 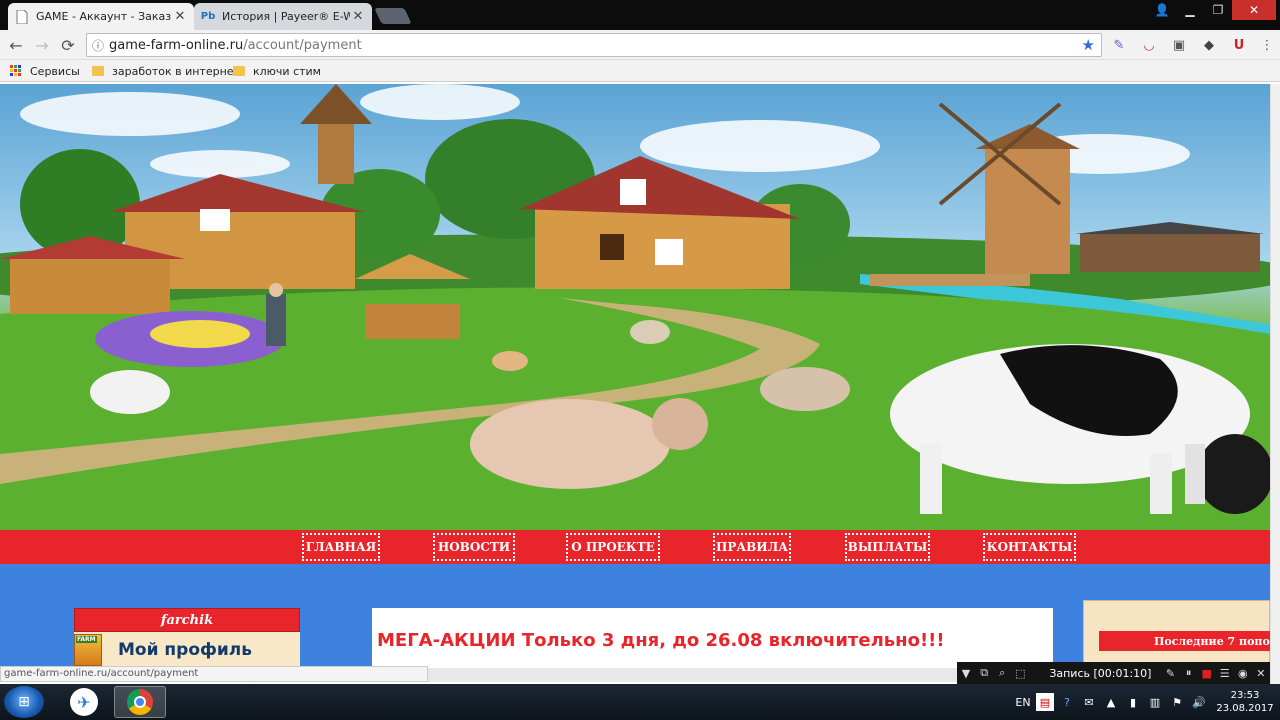 What do you see at coordinates (16, 45) in the screenshot?
I see `back-icon: ←` at bounding box center [16, 45].